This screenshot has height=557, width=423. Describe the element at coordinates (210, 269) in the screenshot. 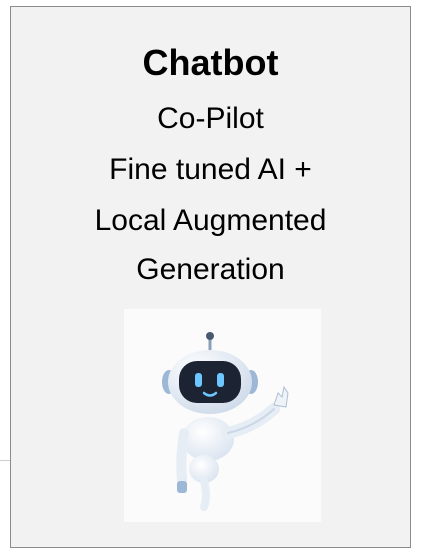

I see `card-subtitle-line-4: Generation` at that location.